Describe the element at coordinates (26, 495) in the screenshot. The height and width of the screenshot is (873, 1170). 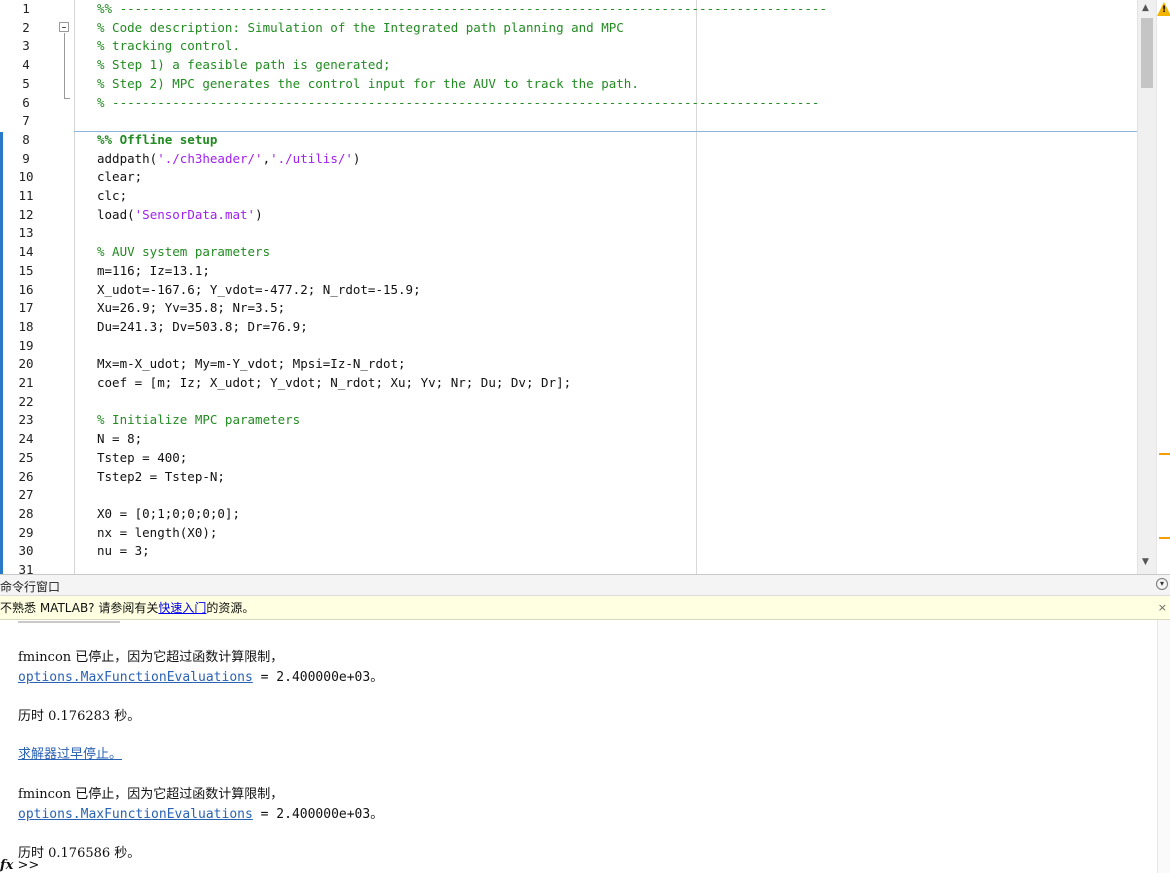
I see `line-number: 27` at that location.